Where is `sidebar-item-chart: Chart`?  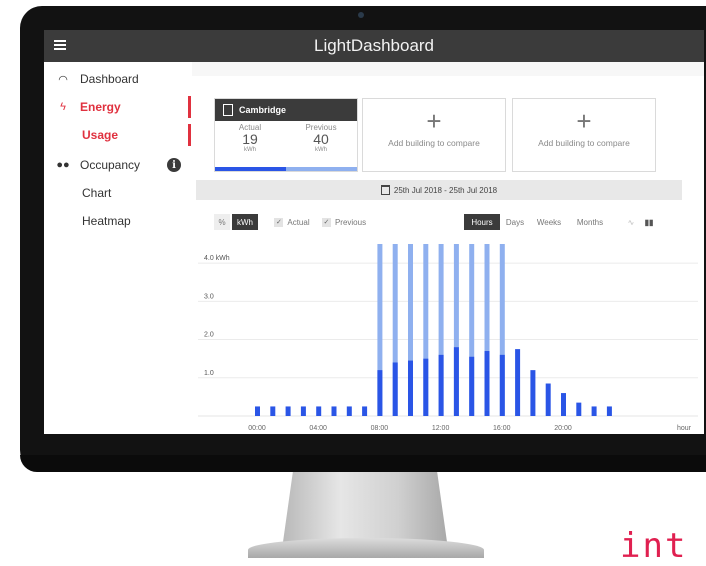 sidebar-item-chart: Chart is located at coordinates (118, 193).